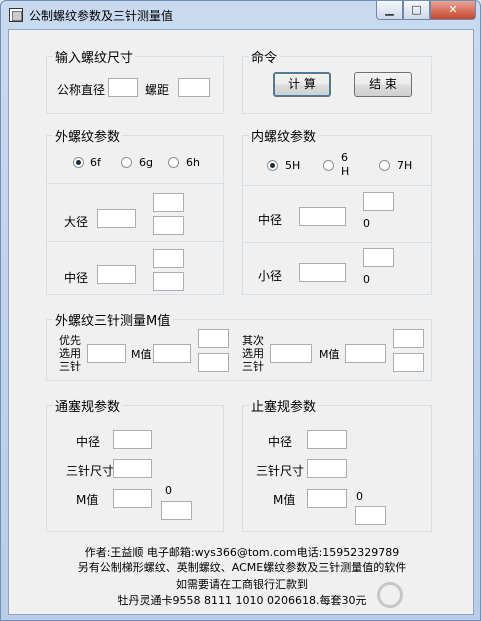  I want to click on internal-pitch-diameter-max-output, so click(378, 201).